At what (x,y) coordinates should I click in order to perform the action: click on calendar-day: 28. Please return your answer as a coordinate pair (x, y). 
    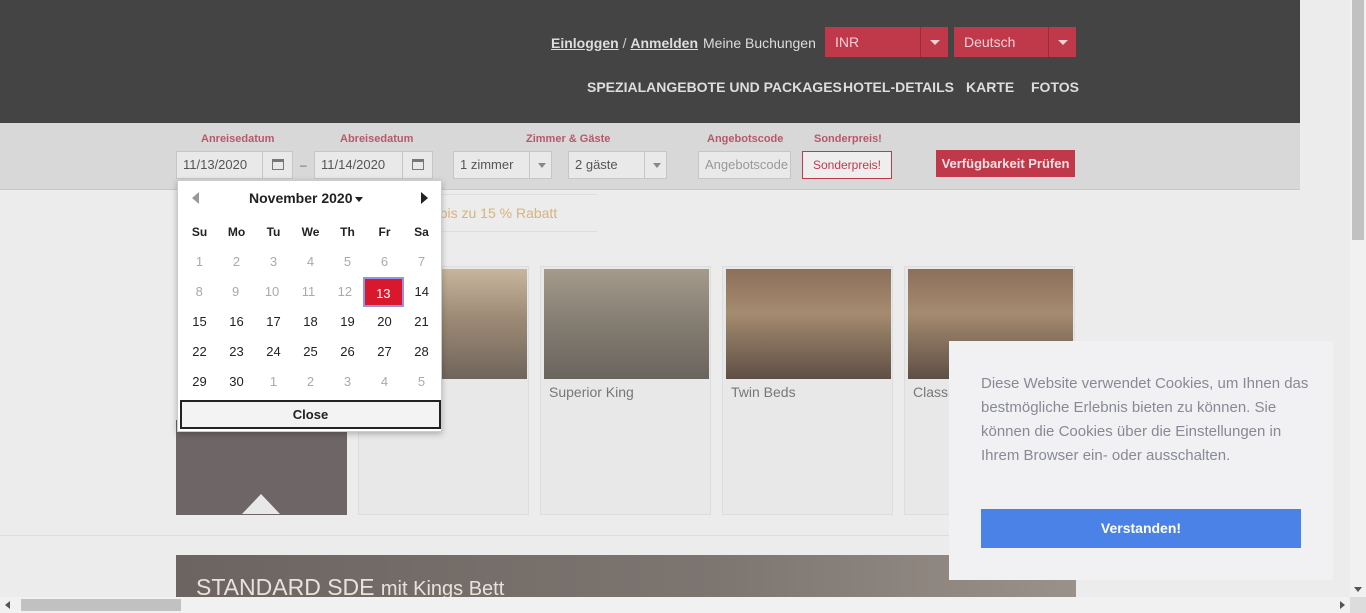
    Looking at the image, I should click on (421, 352).